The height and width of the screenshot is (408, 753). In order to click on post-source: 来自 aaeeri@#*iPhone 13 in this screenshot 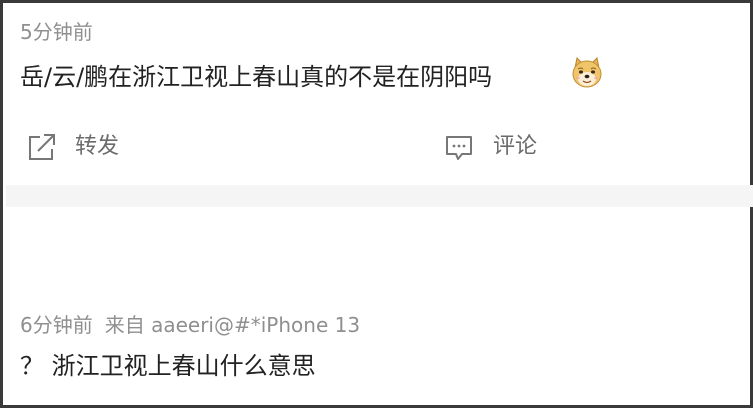, I will do `click(232, 325)`.